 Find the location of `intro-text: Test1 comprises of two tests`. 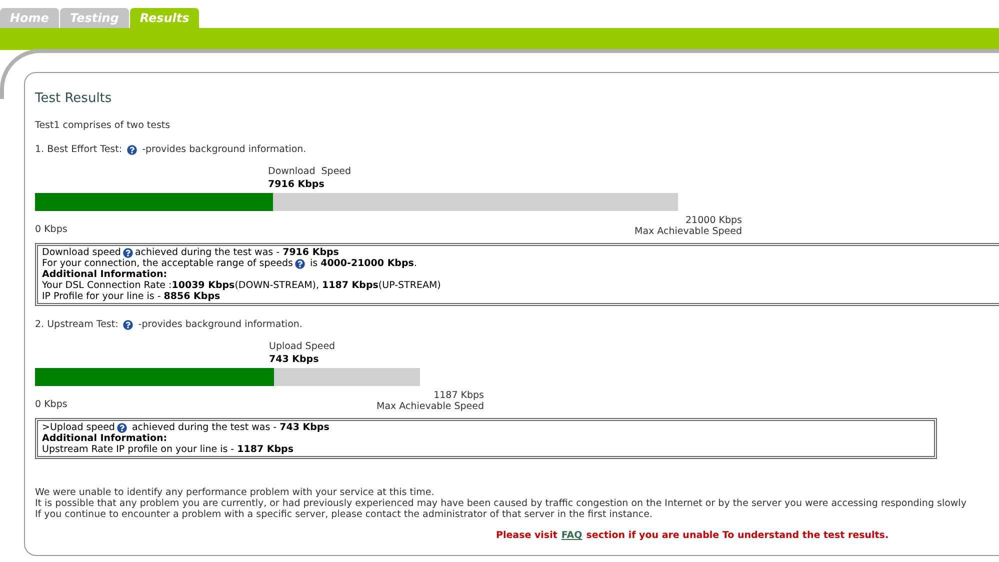

intro-text: Test1 comprises of two tests is located at coordinates (103, 125).